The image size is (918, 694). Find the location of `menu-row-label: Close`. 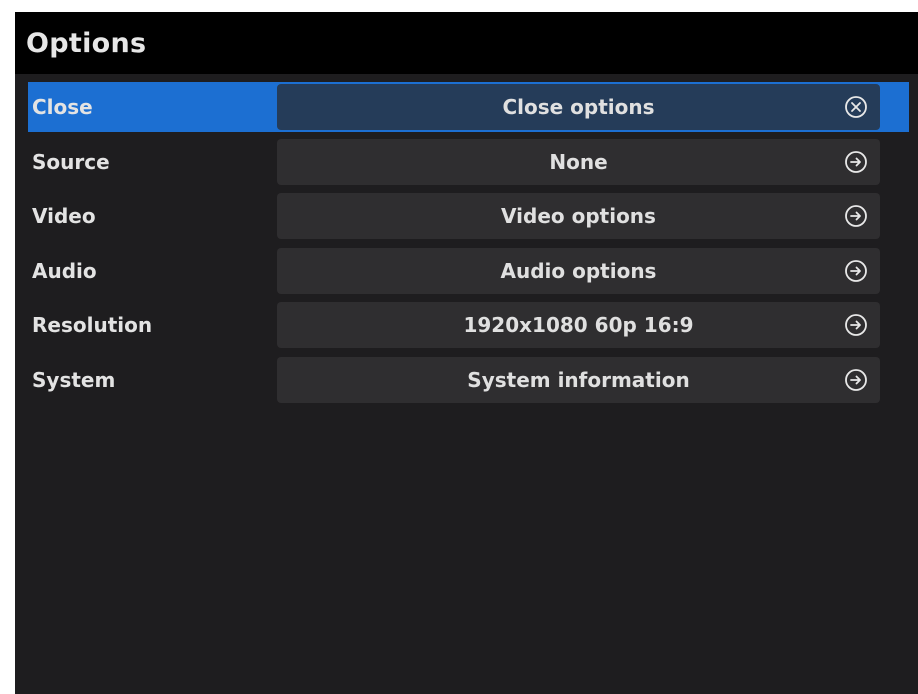

menu-row-label: Close is located at coordinates (62, 107).